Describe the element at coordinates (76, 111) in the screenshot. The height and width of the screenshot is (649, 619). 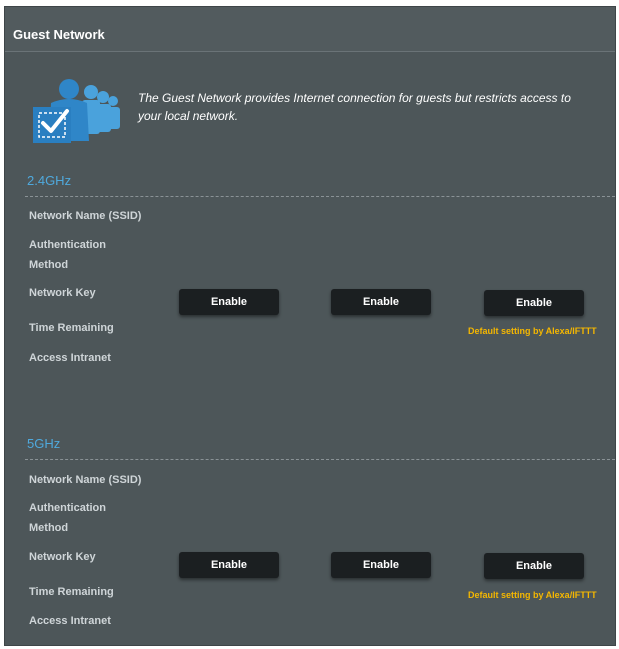
I see `guest-users-icon` at that location.